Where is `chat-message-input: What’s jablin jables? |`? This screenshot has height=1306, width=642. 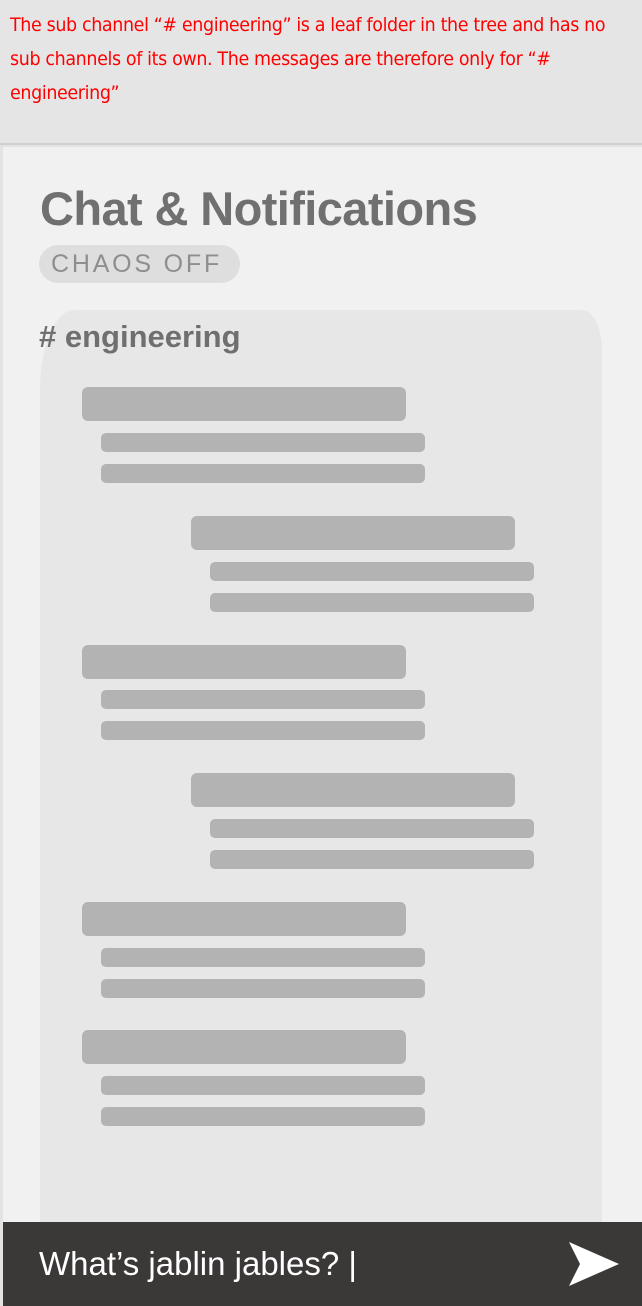
chat-message-input: What’s jablin jables? | is located at coordinates (198, 1264).